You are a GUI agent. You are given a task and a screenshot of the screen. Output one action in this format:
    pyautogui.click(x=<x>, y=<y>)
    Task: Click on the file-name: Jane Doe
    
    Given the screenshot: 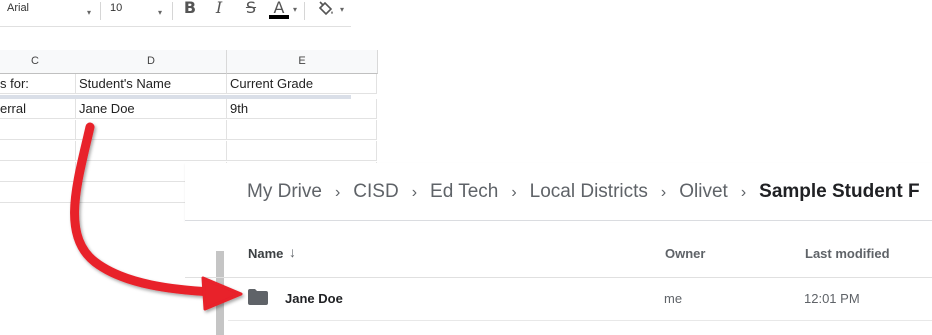 What is the action you would take?
    pyautogui.click(x=314, y=298)
    